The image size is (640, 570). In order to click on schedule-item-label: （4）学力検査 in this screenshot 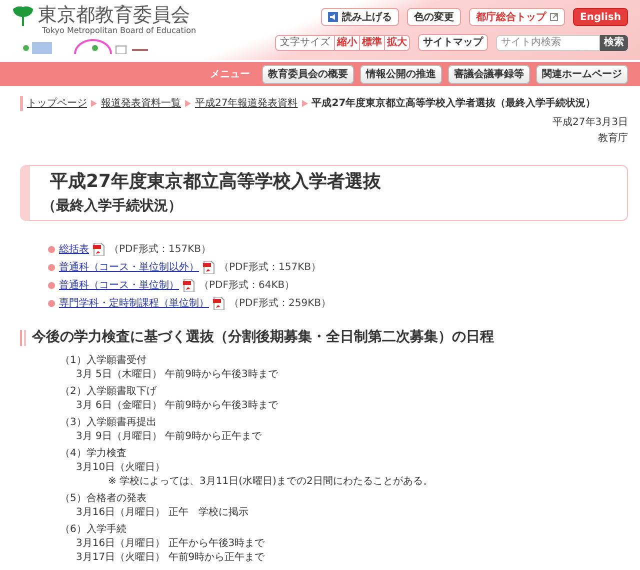, I will do `click(94, 454)`.